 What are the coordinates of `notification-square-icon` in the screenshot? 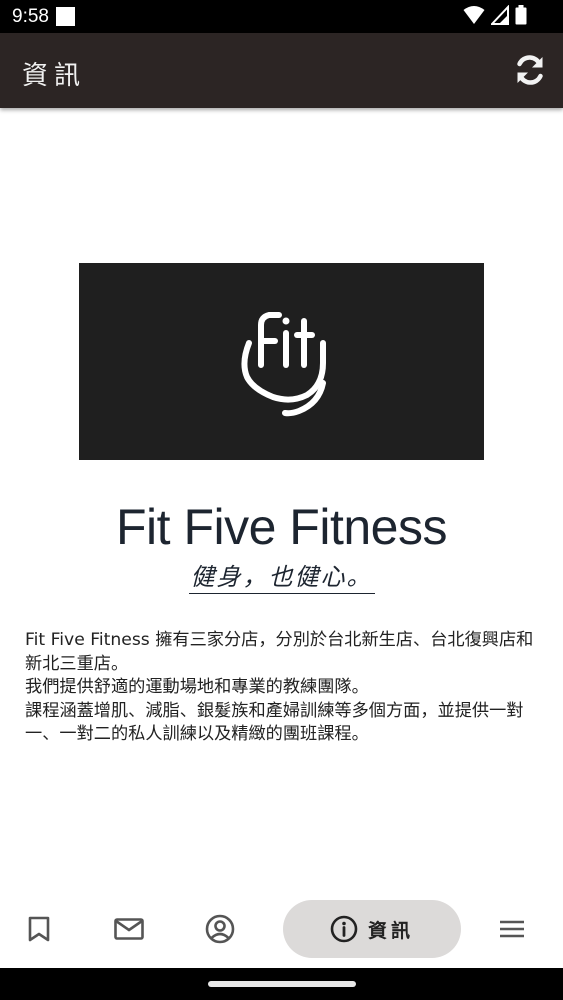 It's located at (65, 16).